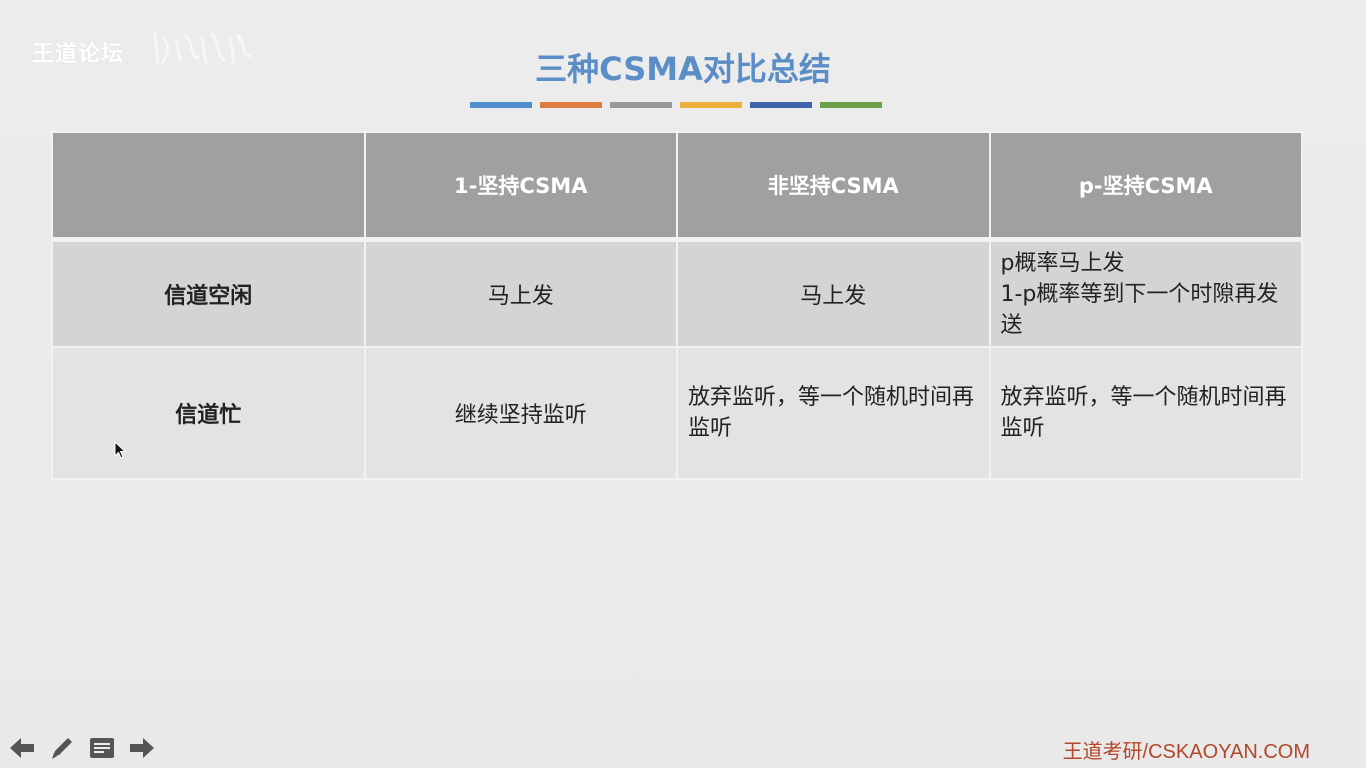 The image size is (1366, 768). I want to click on table-cell: p概率马上发 1-p概率等到下一个时隙再发送, so click(1145, 293).